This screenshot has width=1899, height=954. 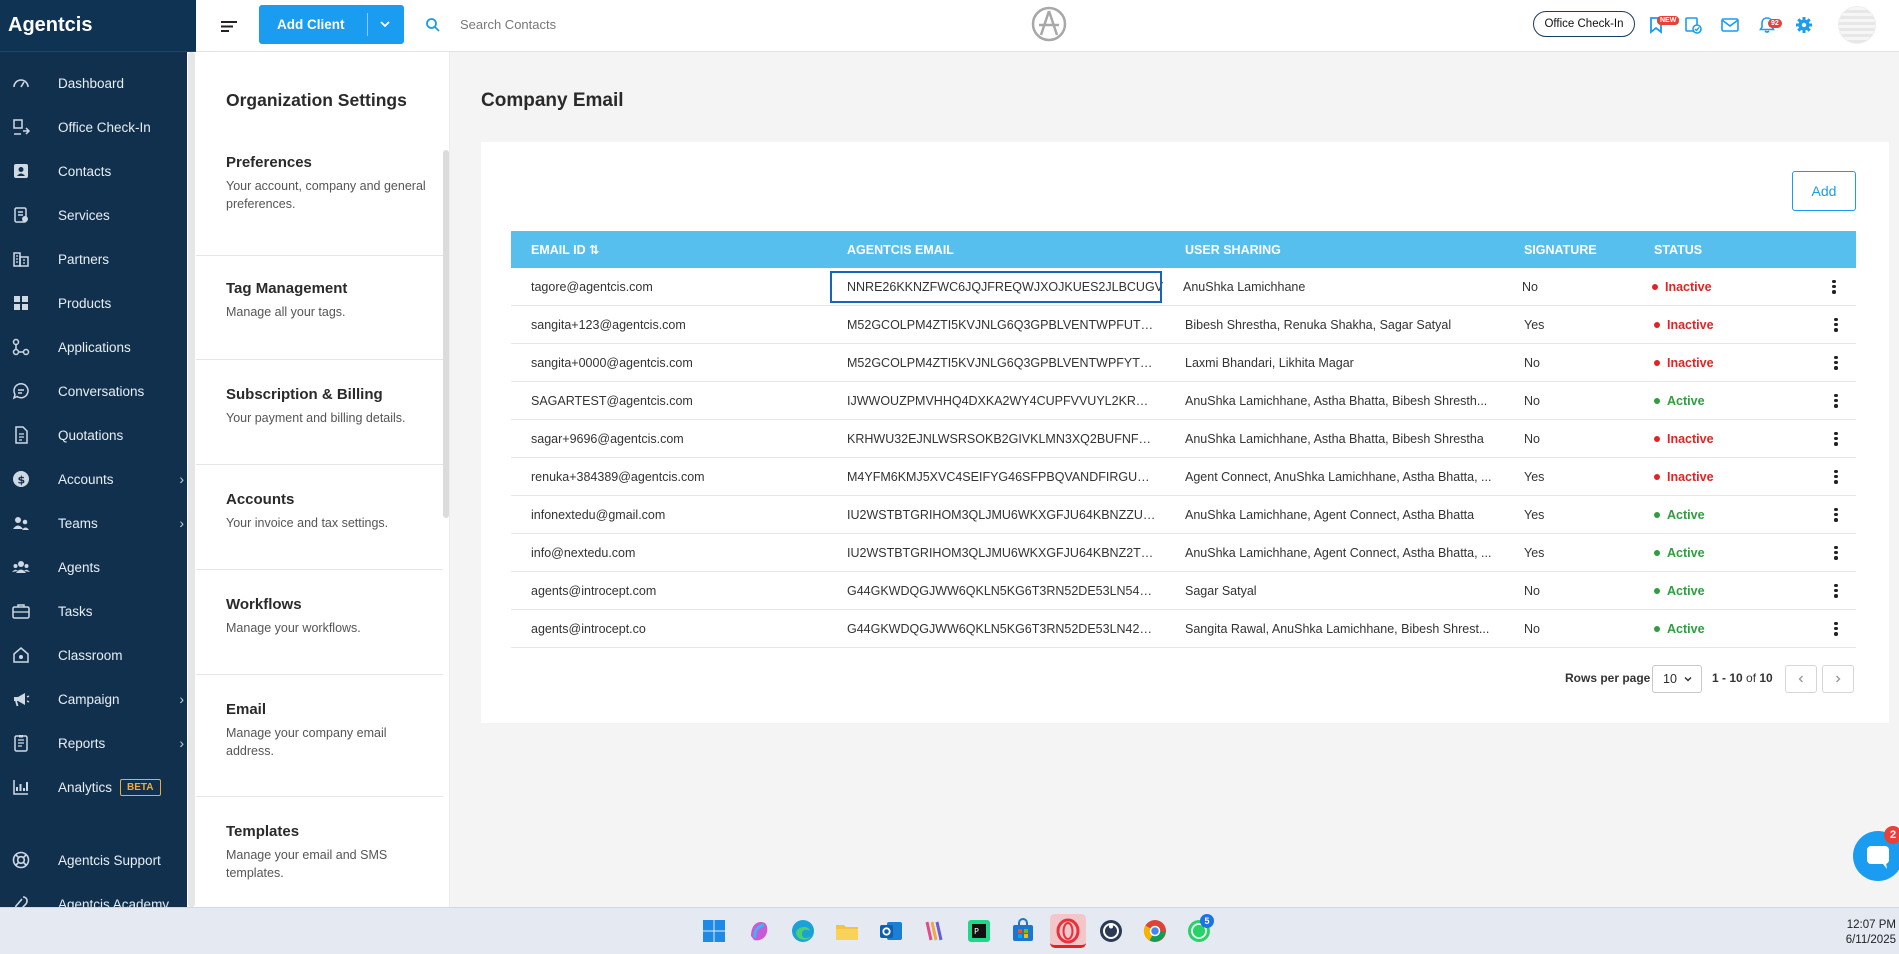 What do you see at coordinates (1801, 679) in the screenshot?
I see `previous-page-button` at bounding box center [1801, 679].